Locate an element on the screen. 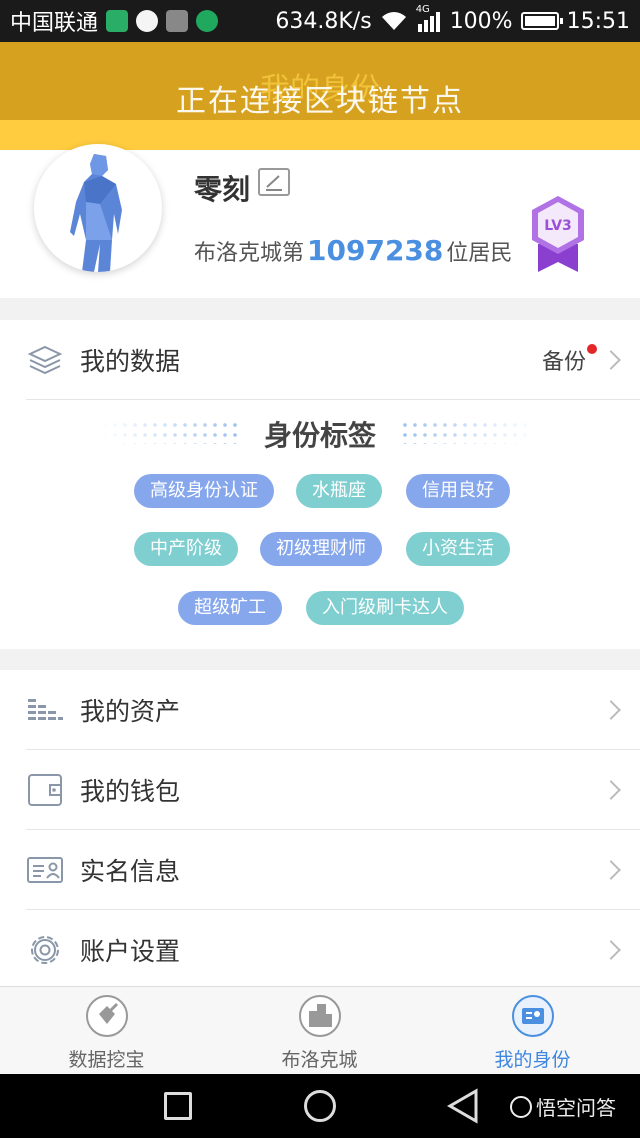  level-text: LV3 is located at coordinates (558, 226).